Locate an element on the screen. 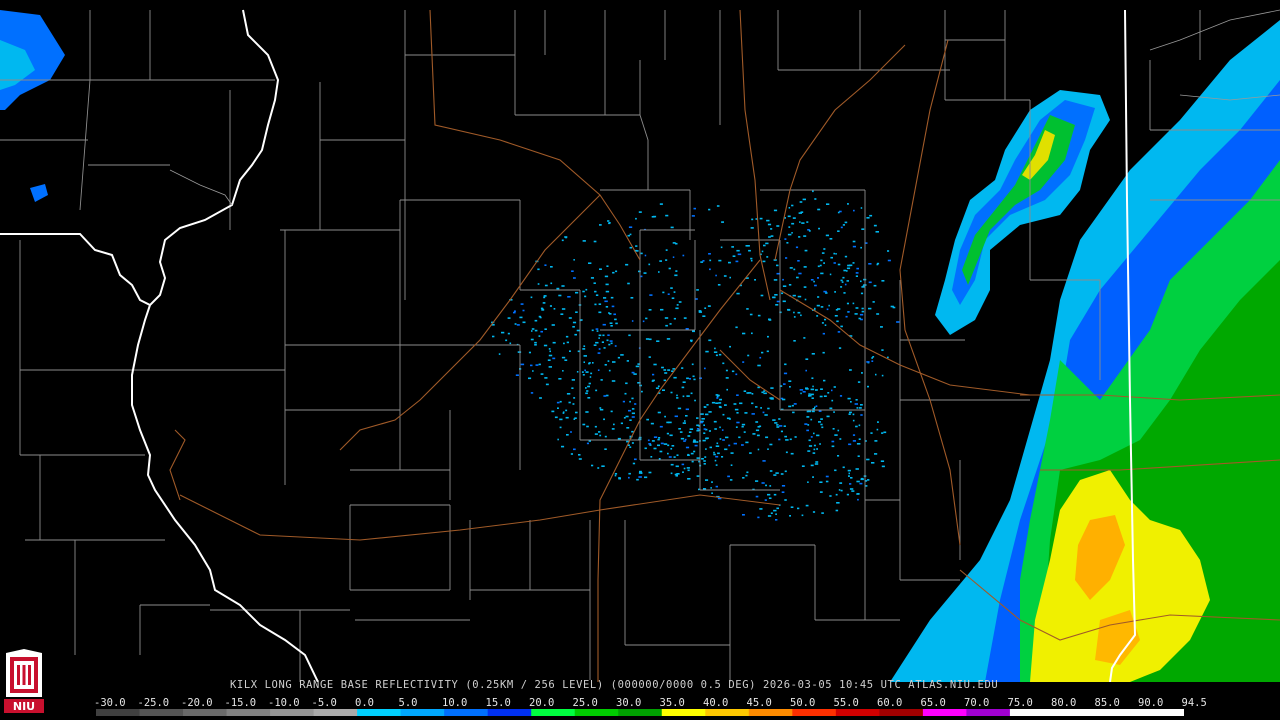 Image resolution: width=1280 pixels, height=720 pixels. colorbar-tick-label: 15.0 is located at coordinates (498, 703).